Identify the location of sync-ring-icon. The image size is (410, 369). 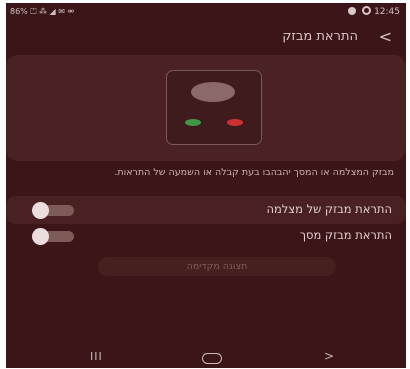
(367, 10).